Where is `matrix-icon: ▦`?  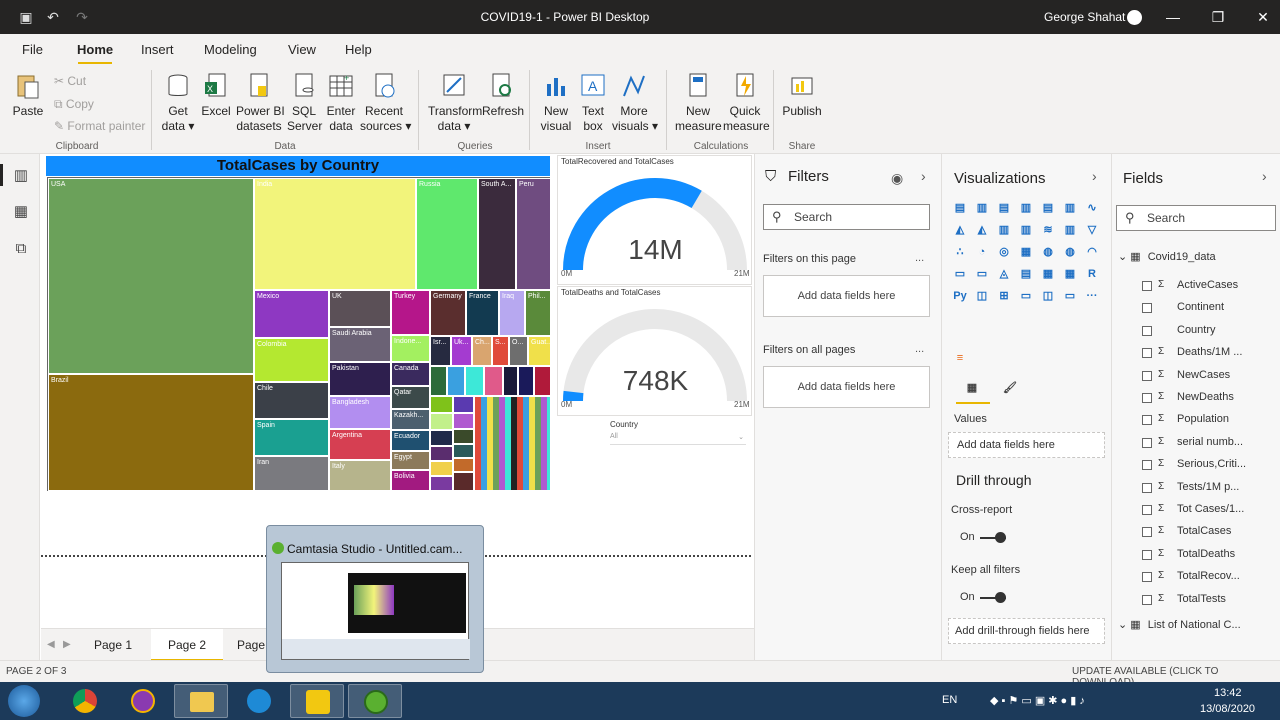 matrix-icon: ▦ is located at coordinates (1070, 274).